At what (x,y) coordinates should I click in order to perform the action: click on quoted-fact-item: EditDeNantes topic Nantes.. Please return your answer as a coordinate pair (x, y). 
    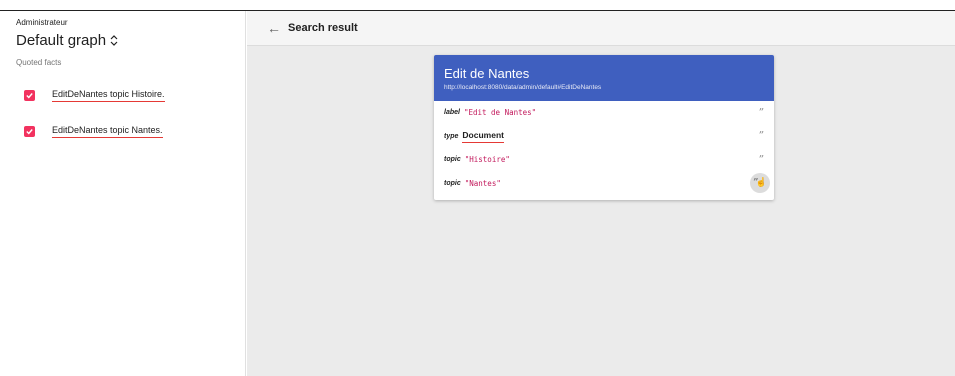
    Looking at the image, I should click on (93, 131).